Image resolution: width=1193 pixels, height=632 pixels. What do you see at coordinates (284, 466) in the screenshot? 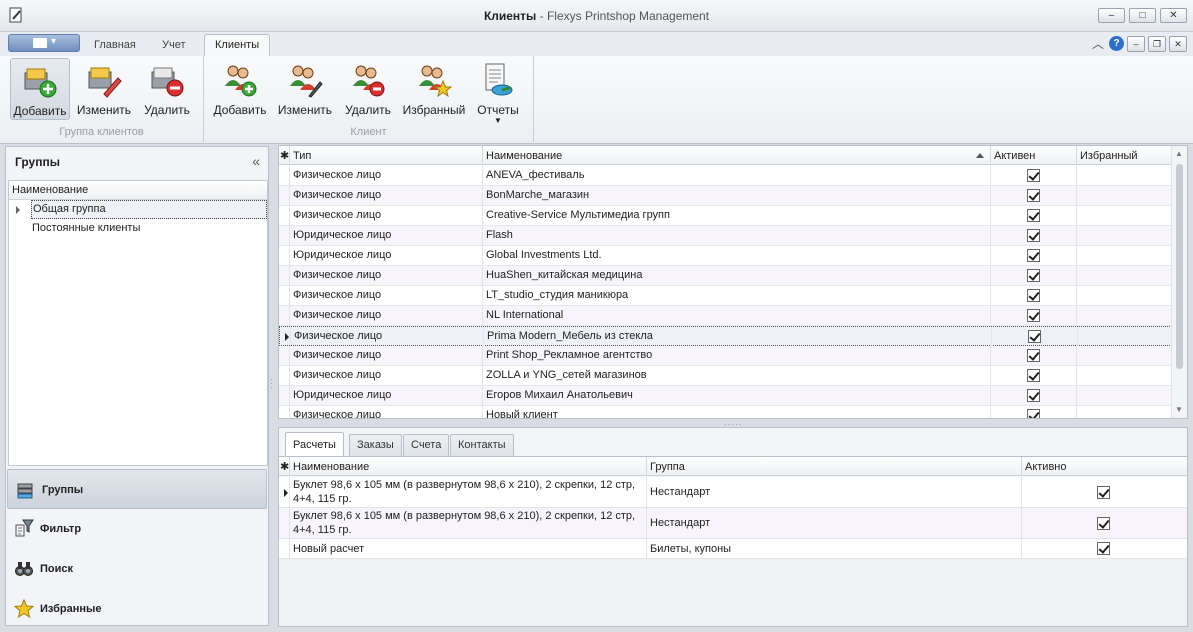
I see `row-indicator-header: ✱` at bounding box center [284, 466].